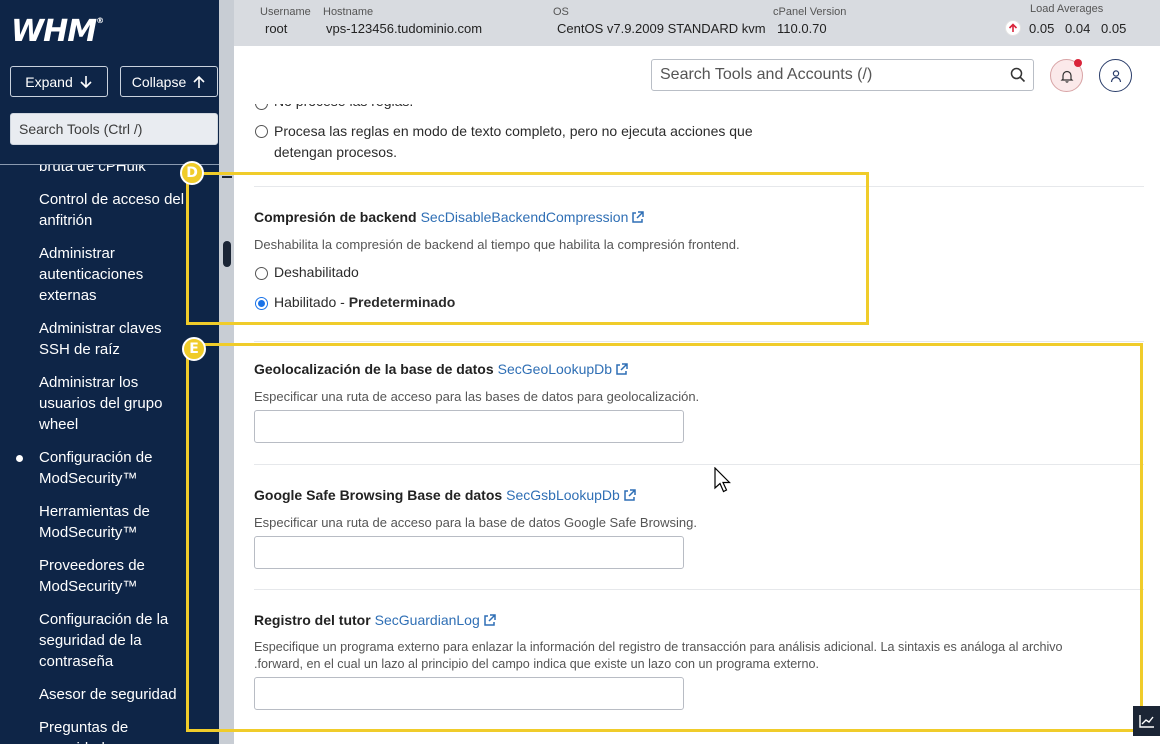 Image resolution: width=1160 pixels, height=744 pixels. Describe the element at coordinates (114, 210) in the screenshot. I see `sidebar-item-host-access-control: Control de acceso del anfitrión` at that location.